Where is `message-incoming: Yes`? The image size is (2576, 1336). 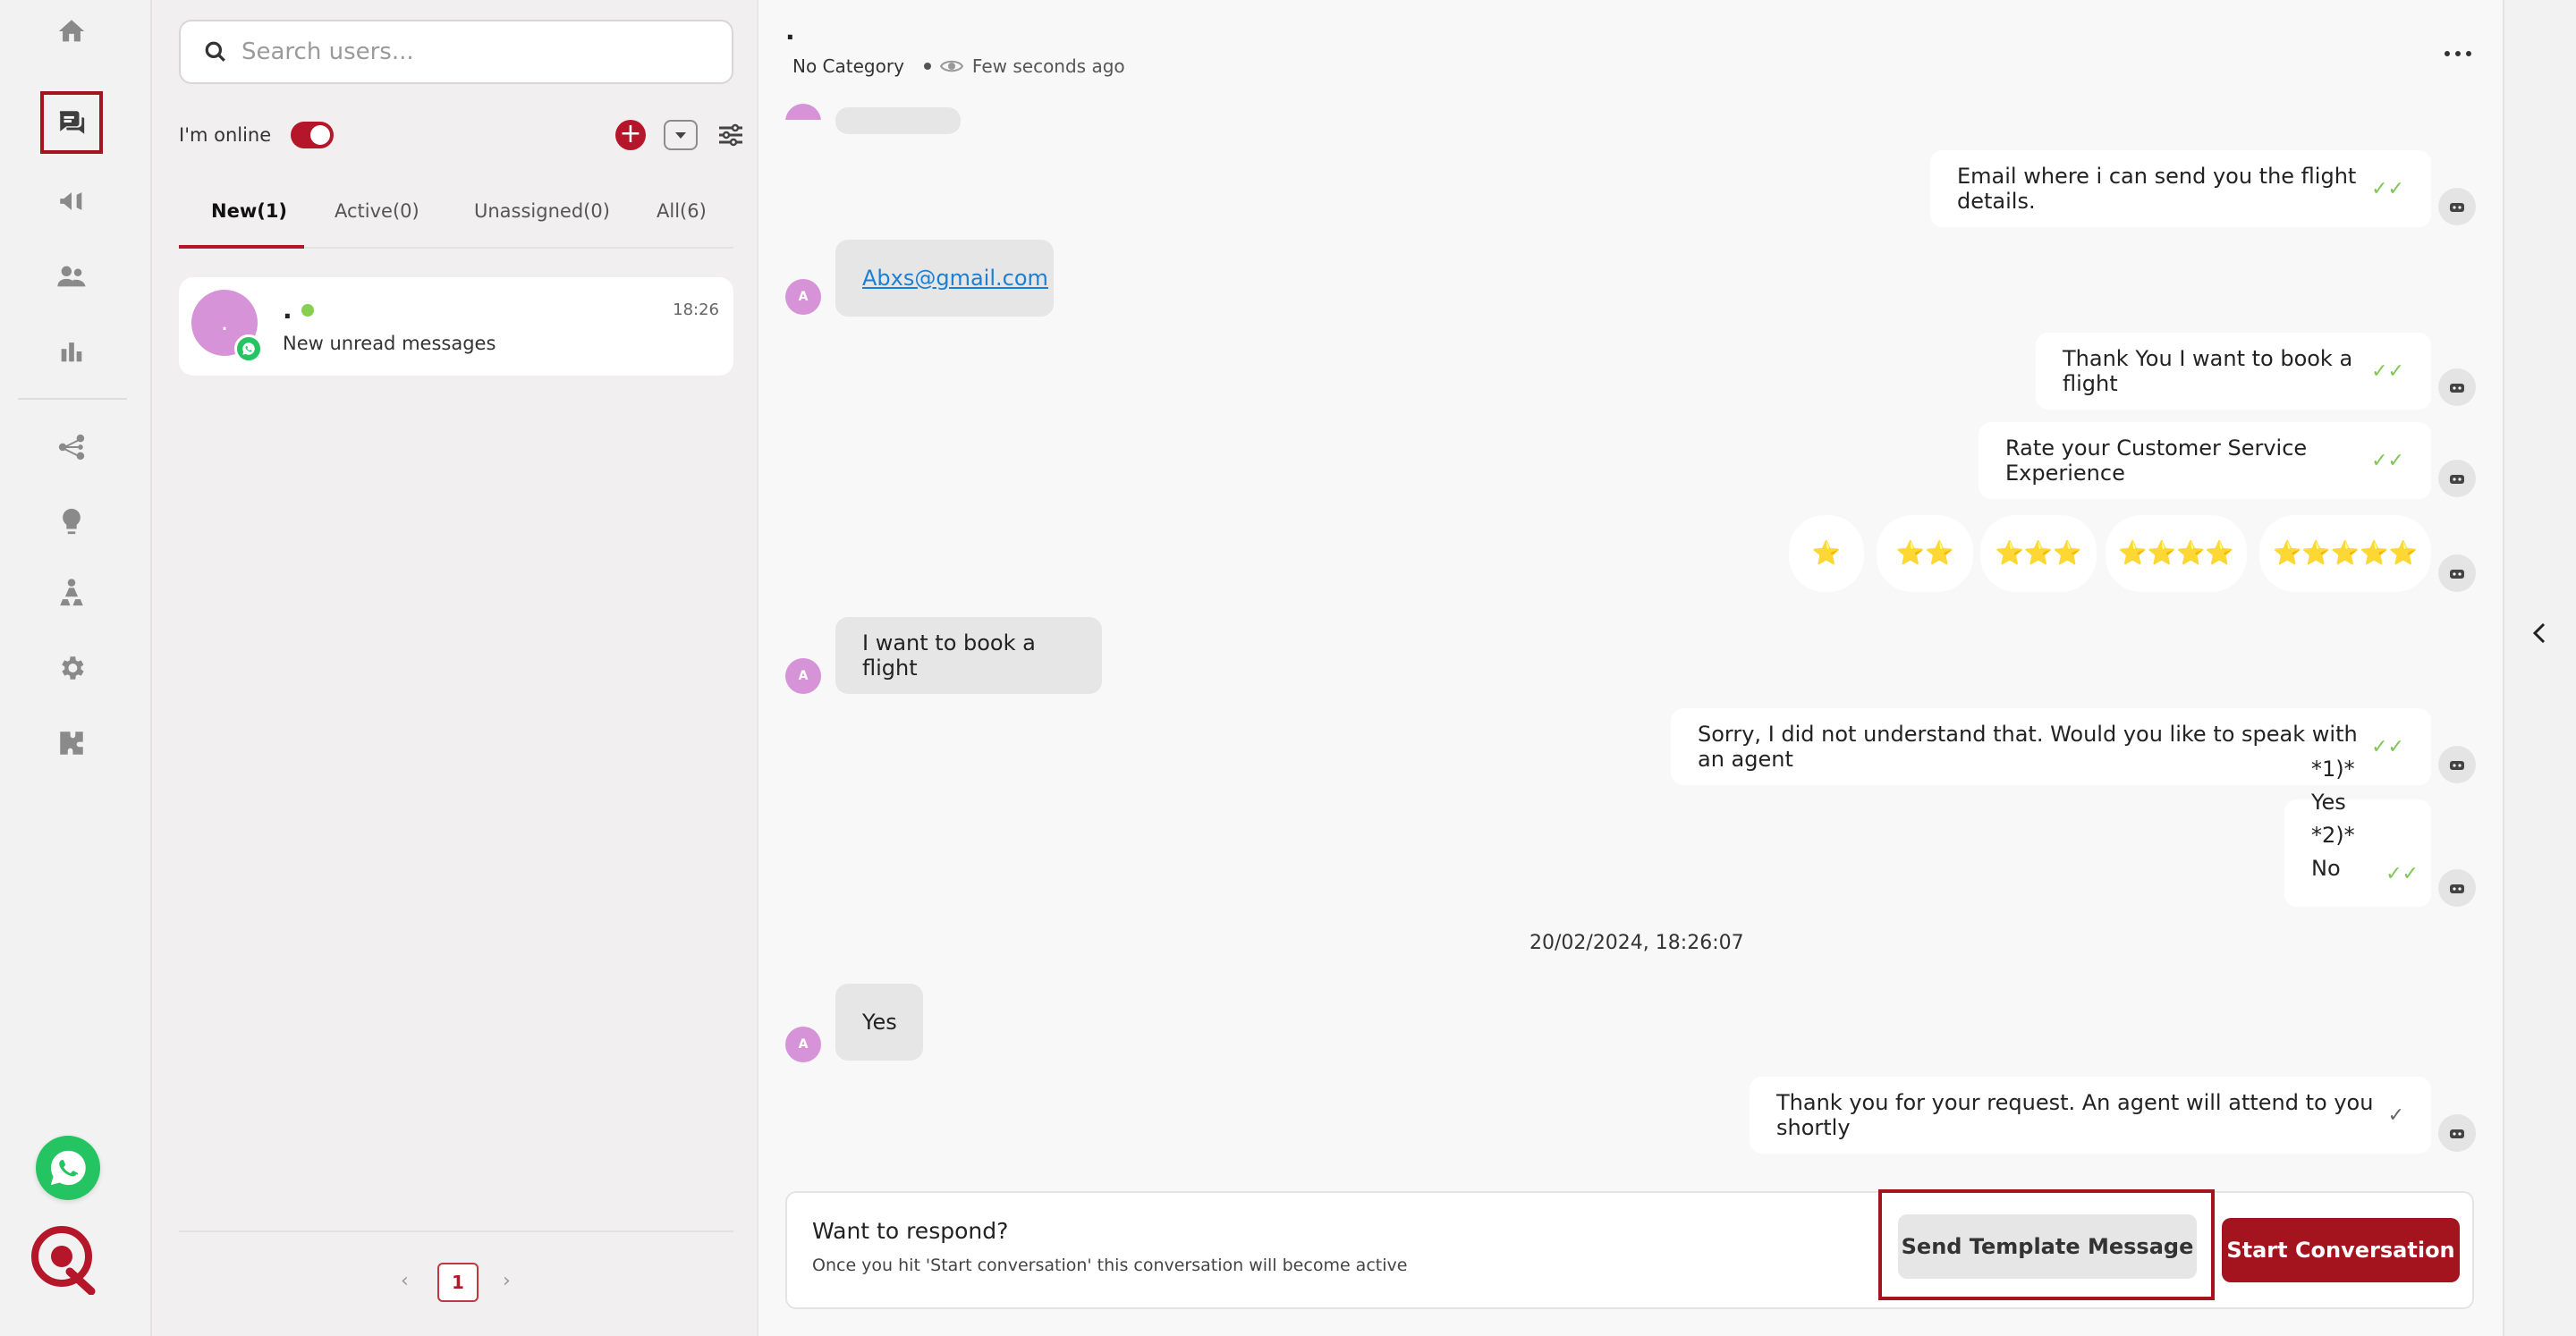
message-incoming: Yes is located at coordinates (879, 1022).